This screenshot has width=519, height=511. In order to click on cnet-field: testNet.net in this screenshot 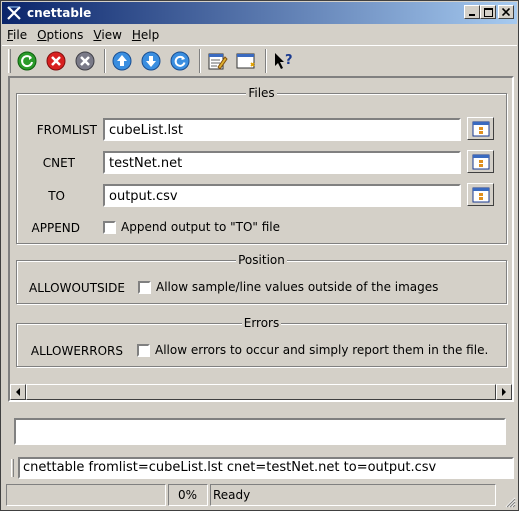, I will do `click(282, 162)`.